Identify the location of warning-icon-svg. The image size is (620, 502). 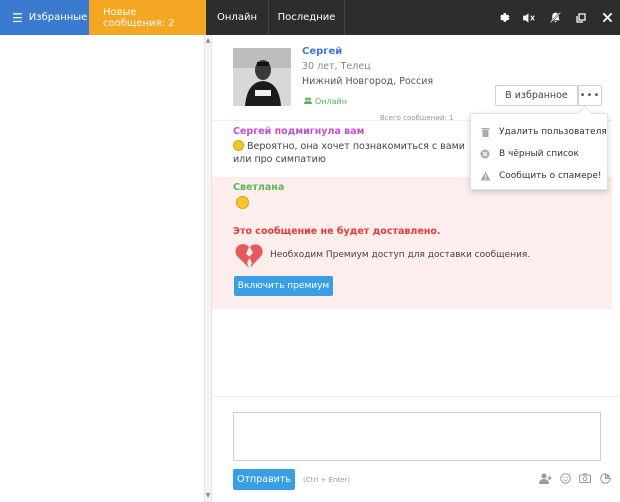
(485, 176).